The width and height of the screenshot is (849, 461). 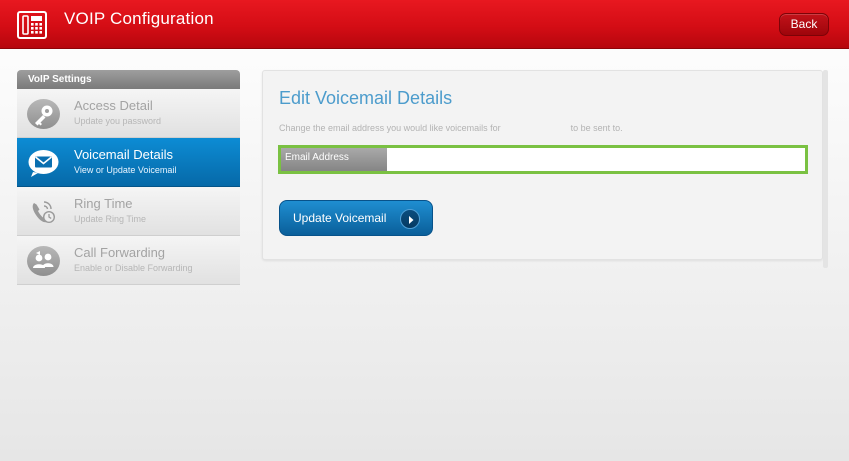 I want to click on sidebar-item-sublabel: View or Update Voicemail, so click(x=125, y=170).